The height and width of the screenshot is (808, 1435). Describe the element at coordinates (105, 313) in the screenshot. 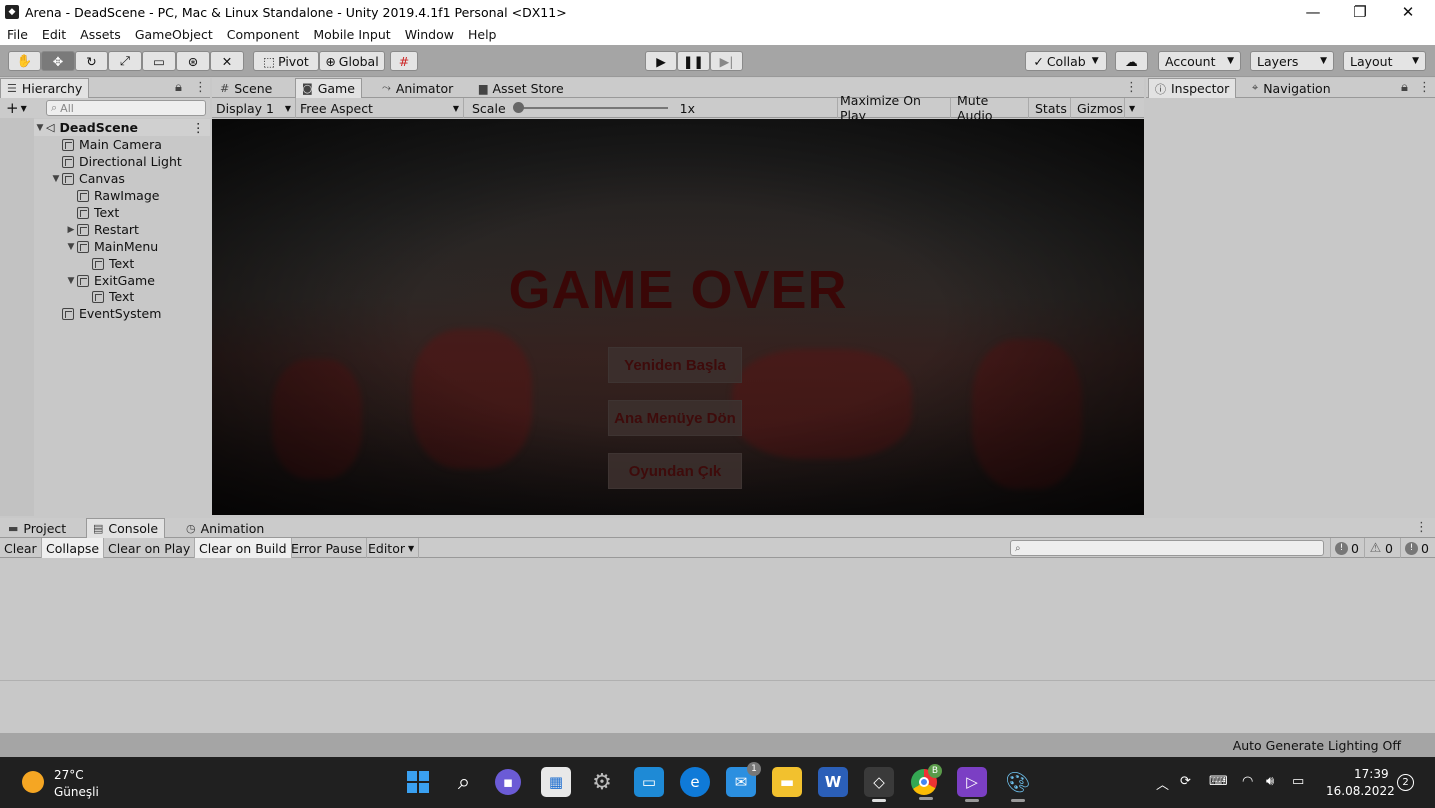

I see `tree-item-eventsystem: EventSystem` at that location.